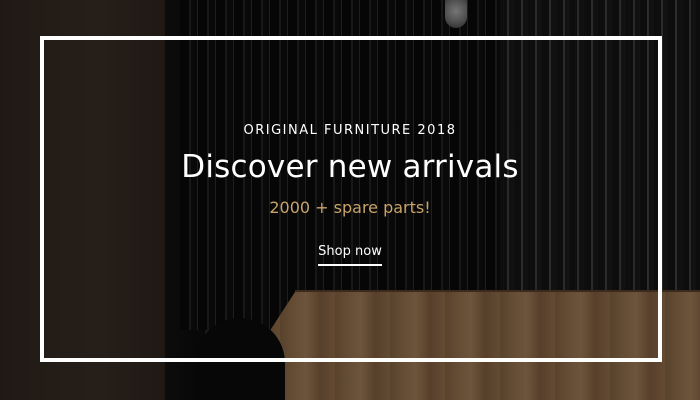 The height and width of the screenshot is (400, 700). Describe the element at coordinates (350, 207) in the screenshot. I see `hero-subline: 2000 + spare parts!` at that location.